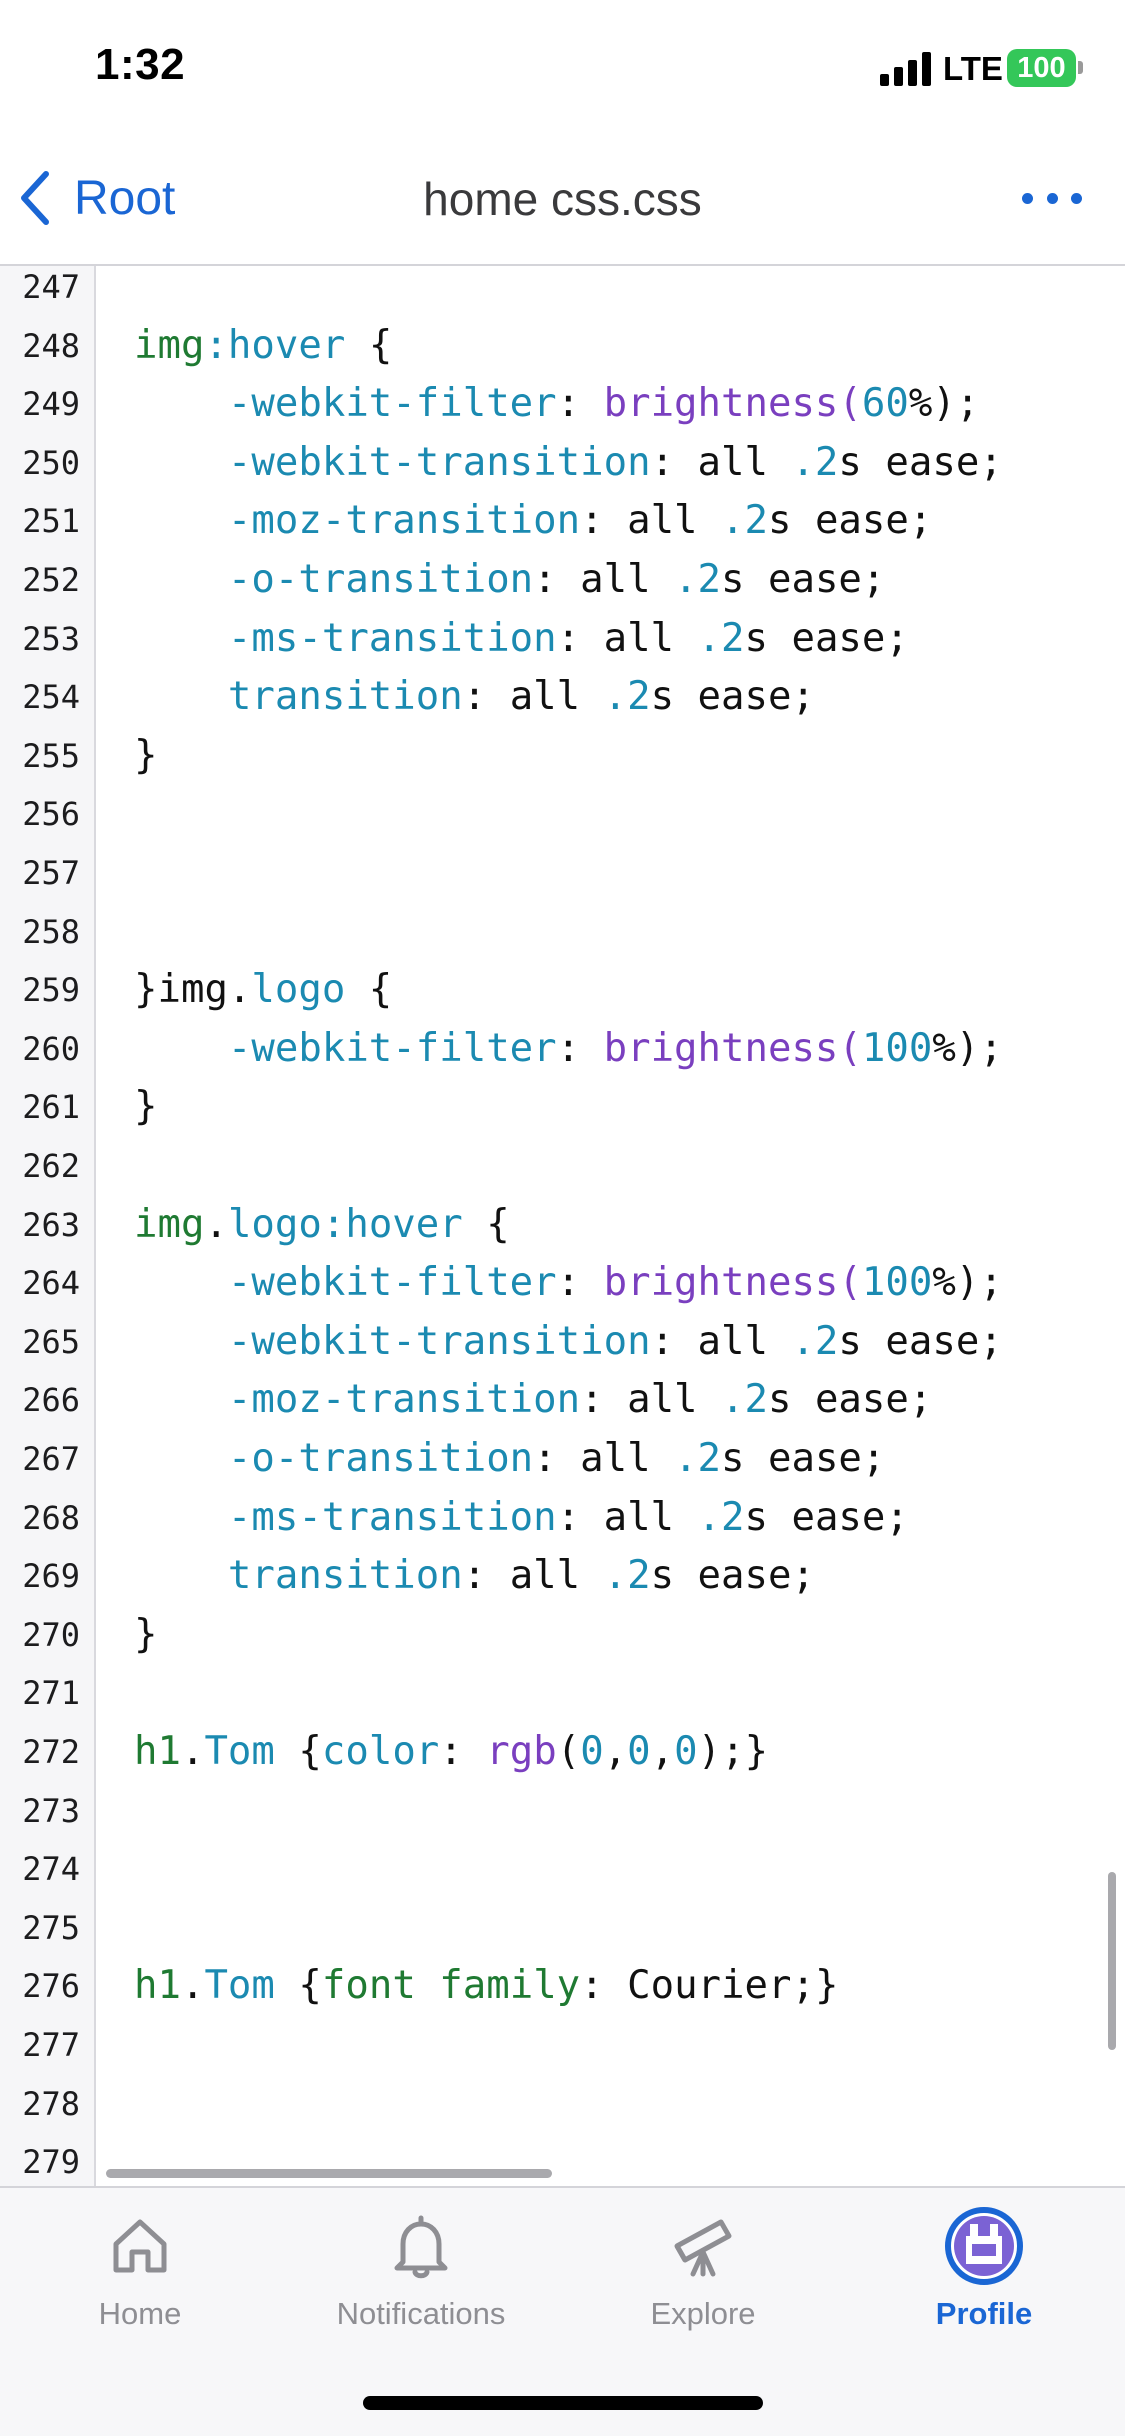 This screenshot has height=2436, width=1125. I want to click on code-line: 257, so click(562, 873).